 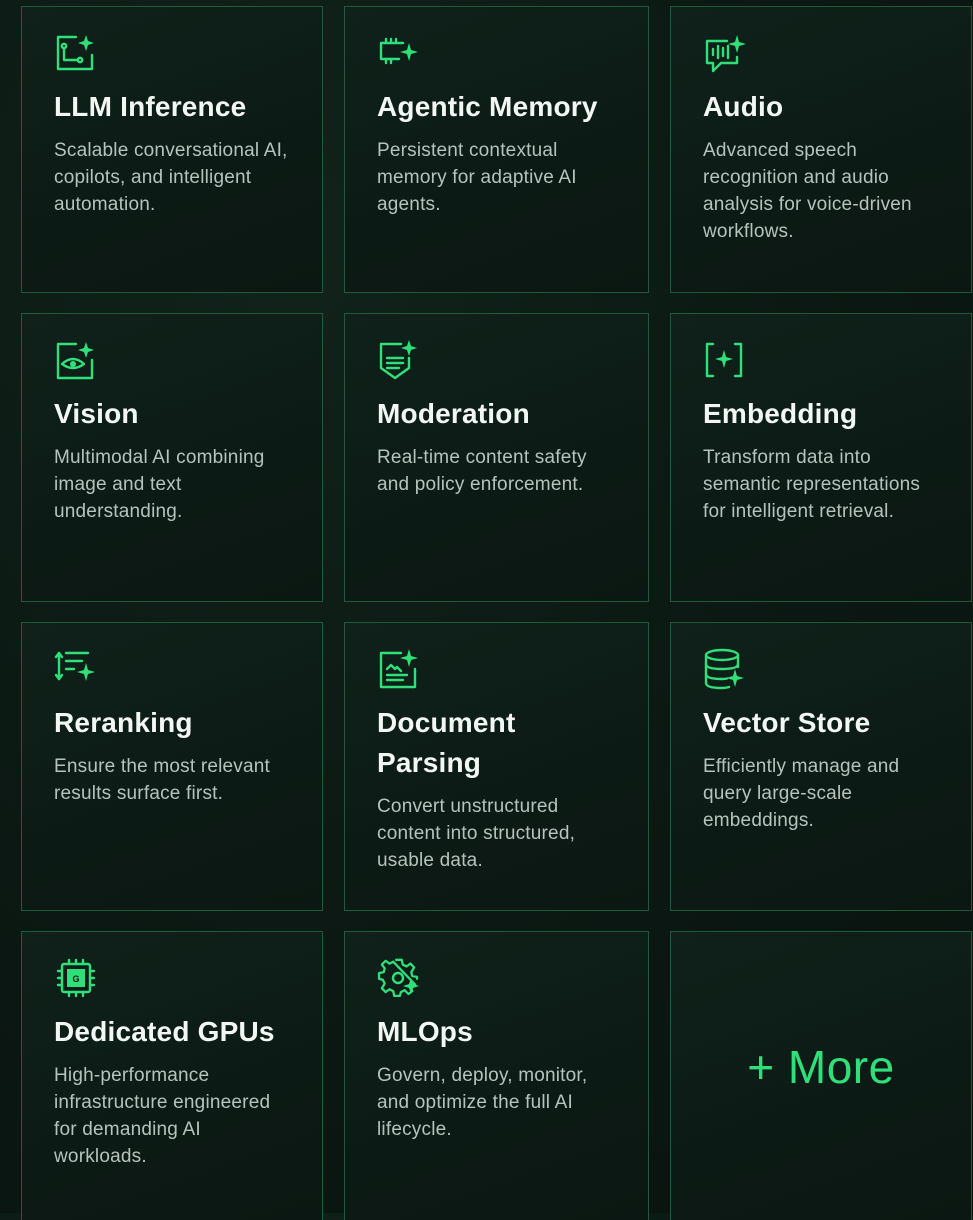 What do you see at coordinates (164, 1031) in the screenshot?
I see `card-title: Dedicated GPUs` at bounding box center [164, 1031].